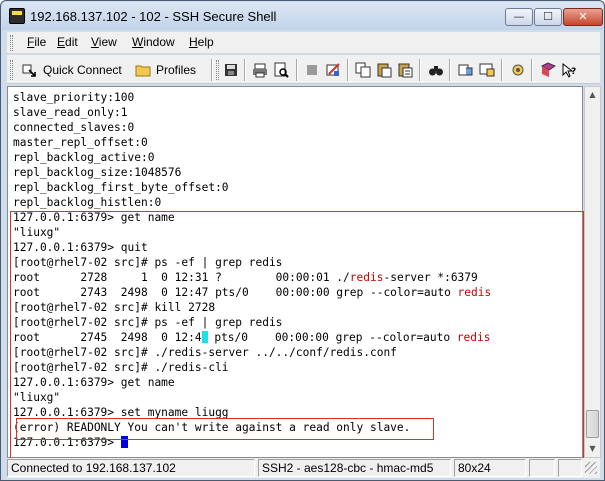 The height and width of the screenshot is (481, 605). Describe the element at coordinates (592, 424) in the screenshot. I see `scrollbar-thumb` at that location.